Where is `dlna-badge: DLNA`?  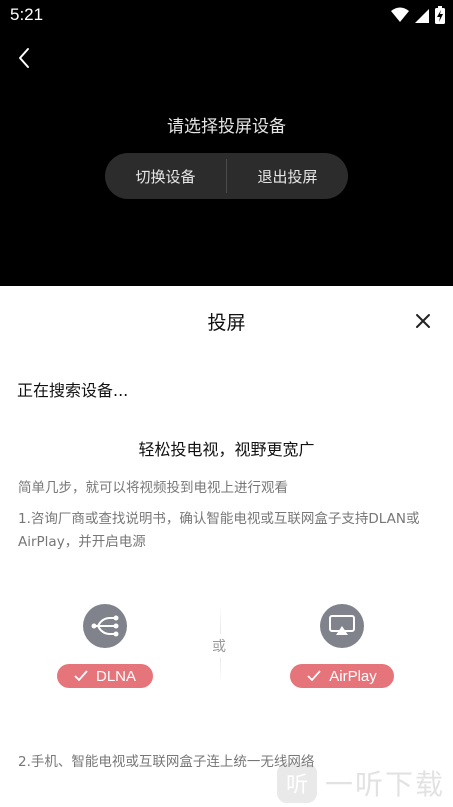 dlna-badge: DLNA is located at coordinates (105, 676).